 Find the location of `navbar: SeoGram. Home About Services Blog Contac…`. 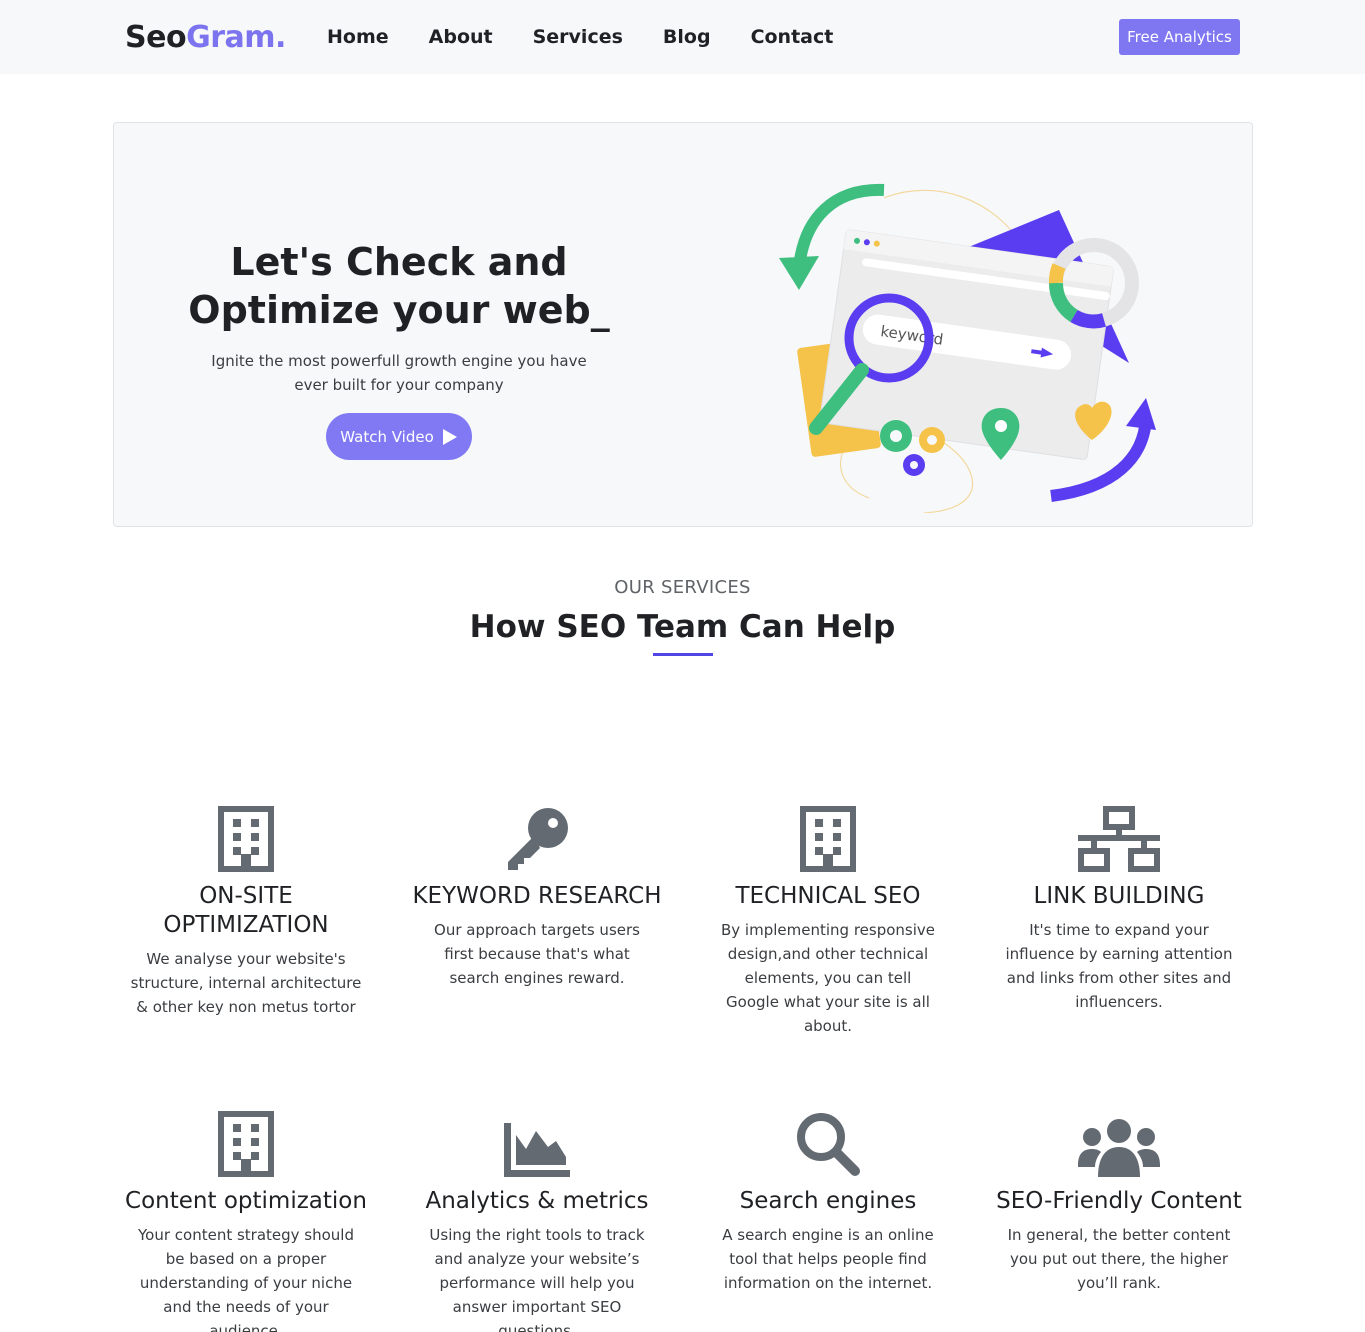

navbar: SeoGram. Home About Services Blog Contac… is located at coordinates (682, 37).